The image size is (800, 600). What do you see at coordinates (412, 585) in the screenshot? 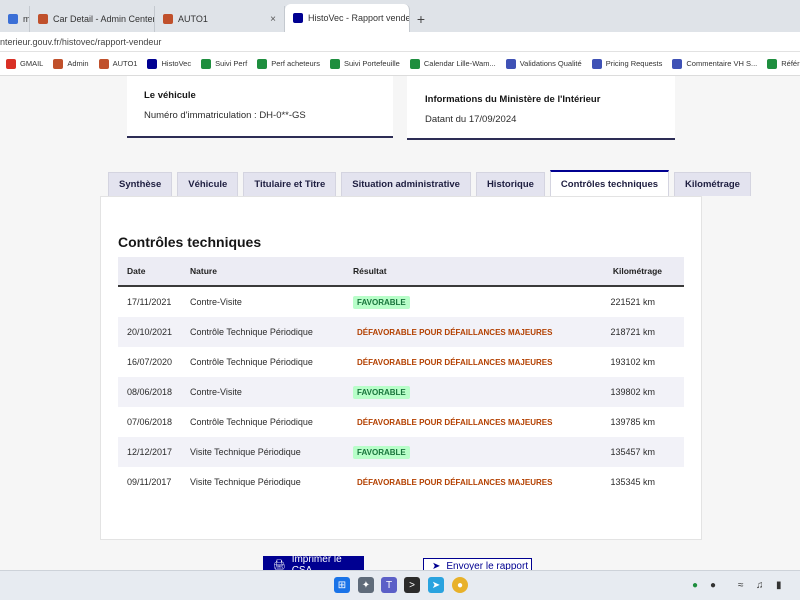
I see `terminal-icon: >` at bounding box center [412, 585].